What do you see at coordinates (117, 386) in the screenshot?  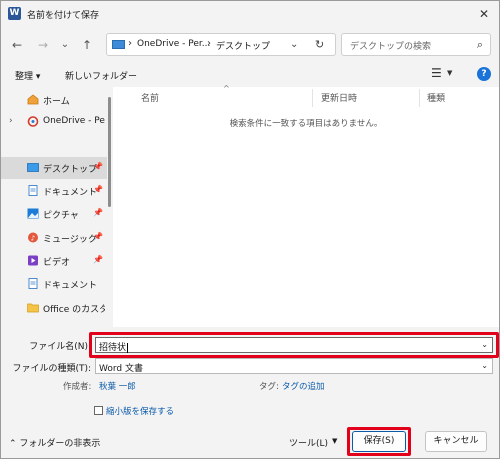 I see `author-value: 秋葉 一郎` at bounding box center [117, 386].